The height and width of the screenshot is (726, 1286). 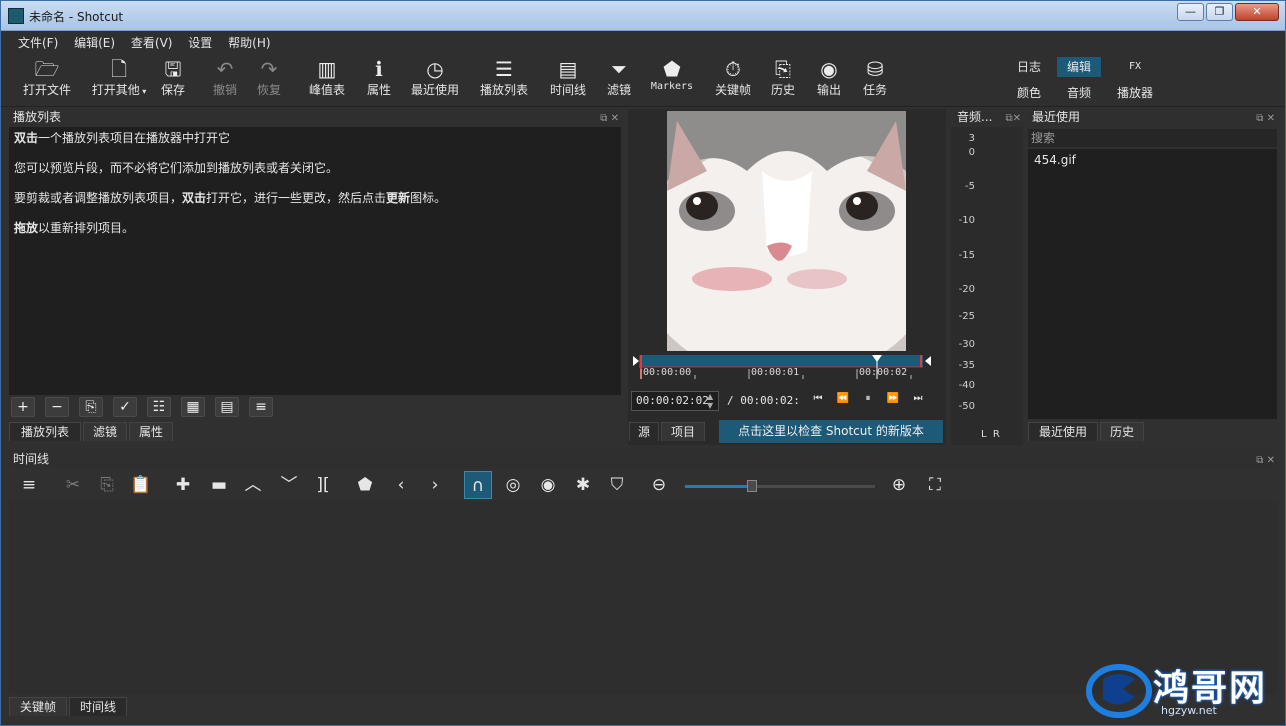 I want to click on list-view-icon: ☷, so click(x=159, y=407).